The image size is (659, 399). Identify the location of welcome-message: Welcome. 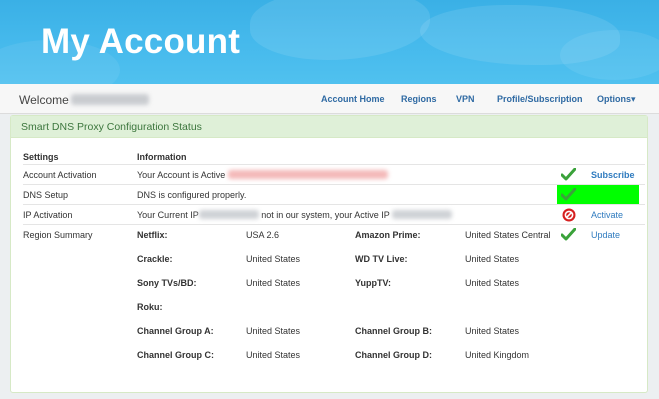
(84, 100).